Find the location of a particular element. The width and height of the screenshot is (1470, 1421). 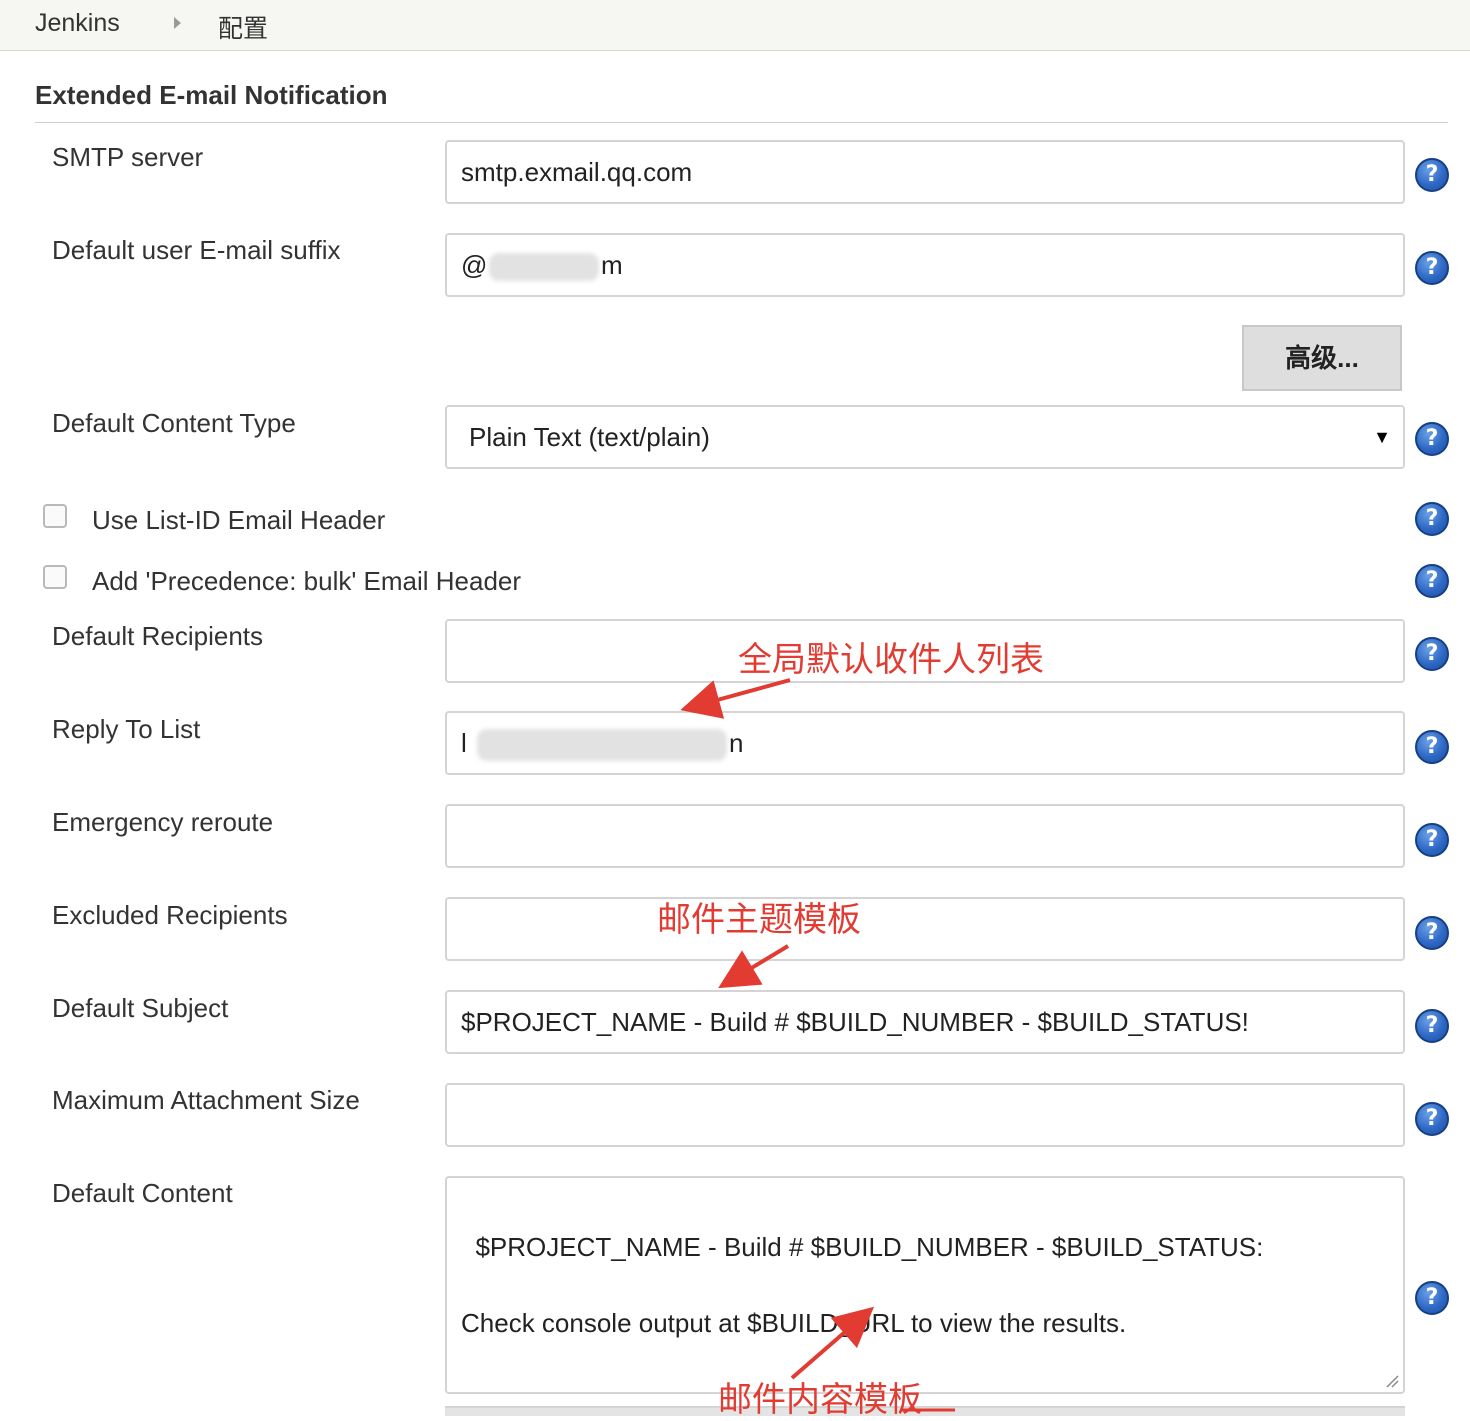

breadcrumb: Jenkins 配置 is located at coordinates (735, 25).